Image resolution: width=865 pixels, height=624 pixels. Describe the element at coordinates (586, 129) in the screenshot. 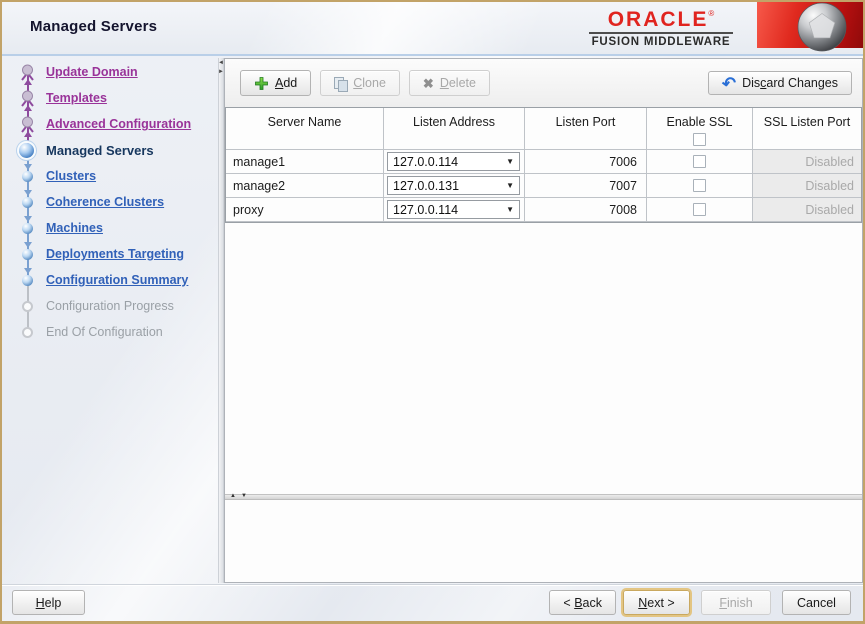

I see `column-header-listen-port: Listen Port` at that location.